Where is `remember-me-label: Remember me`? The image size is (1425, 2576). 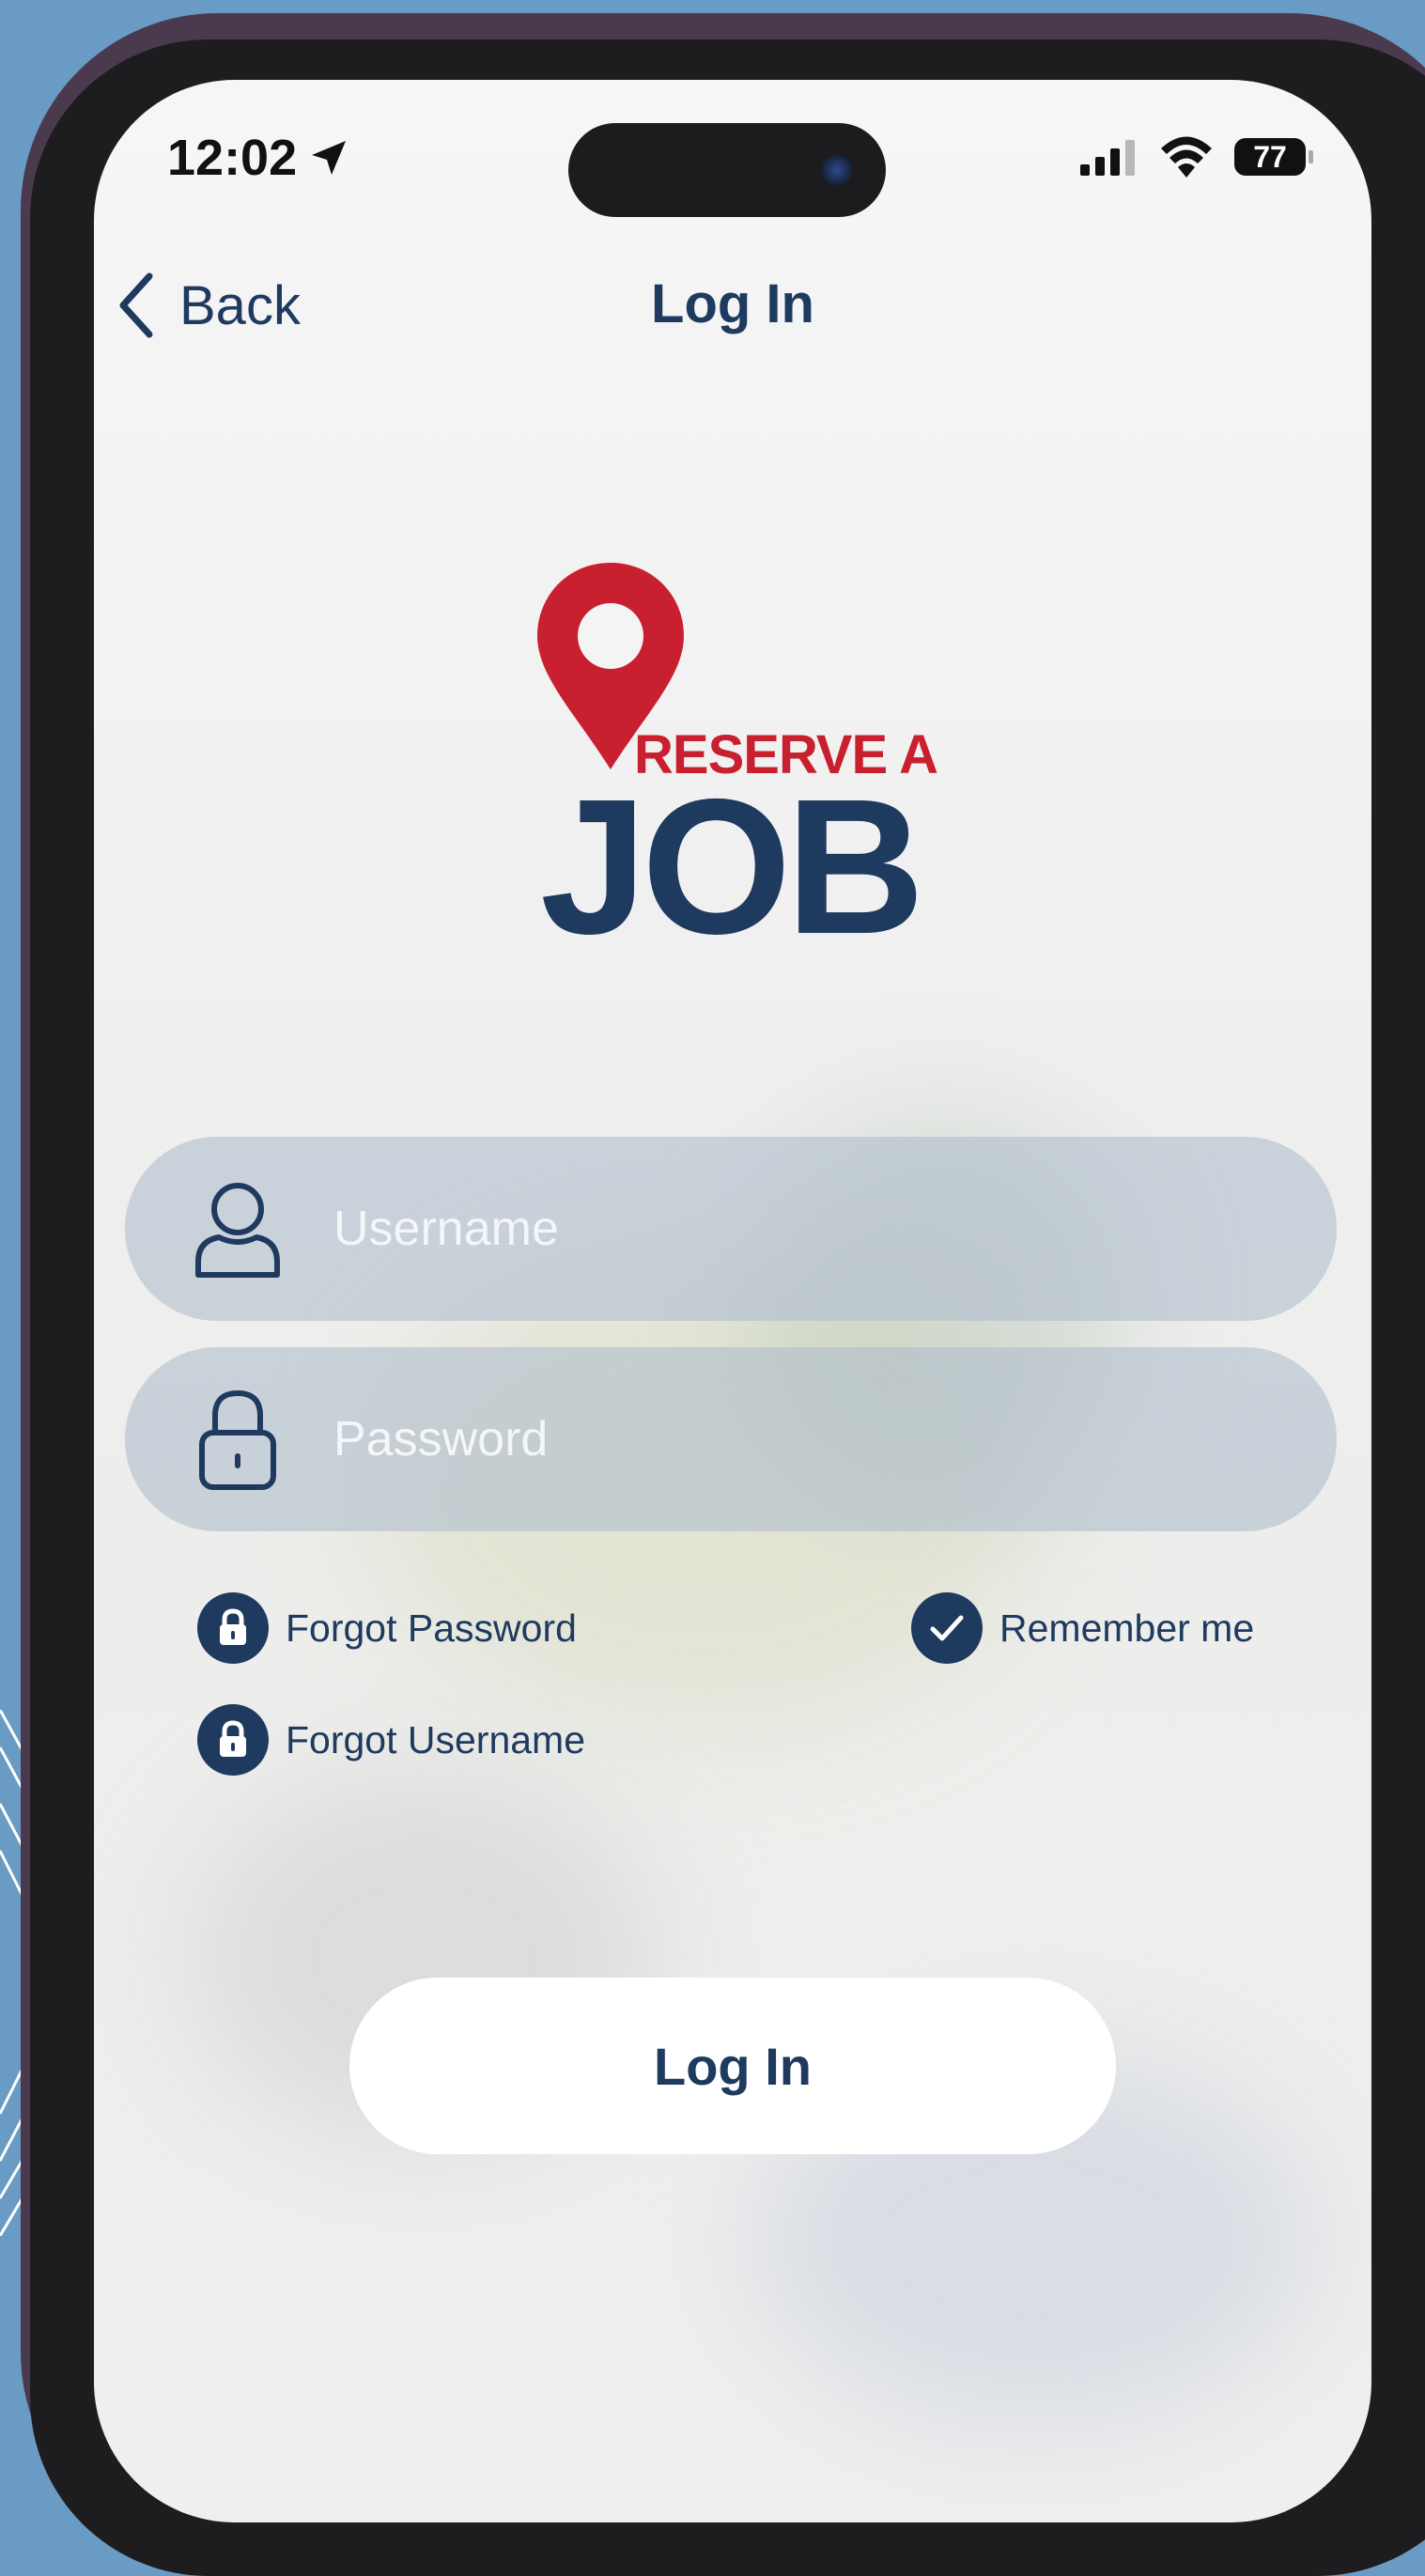 remember-me-label: Remember me is located at coordinates (1127, 1628).